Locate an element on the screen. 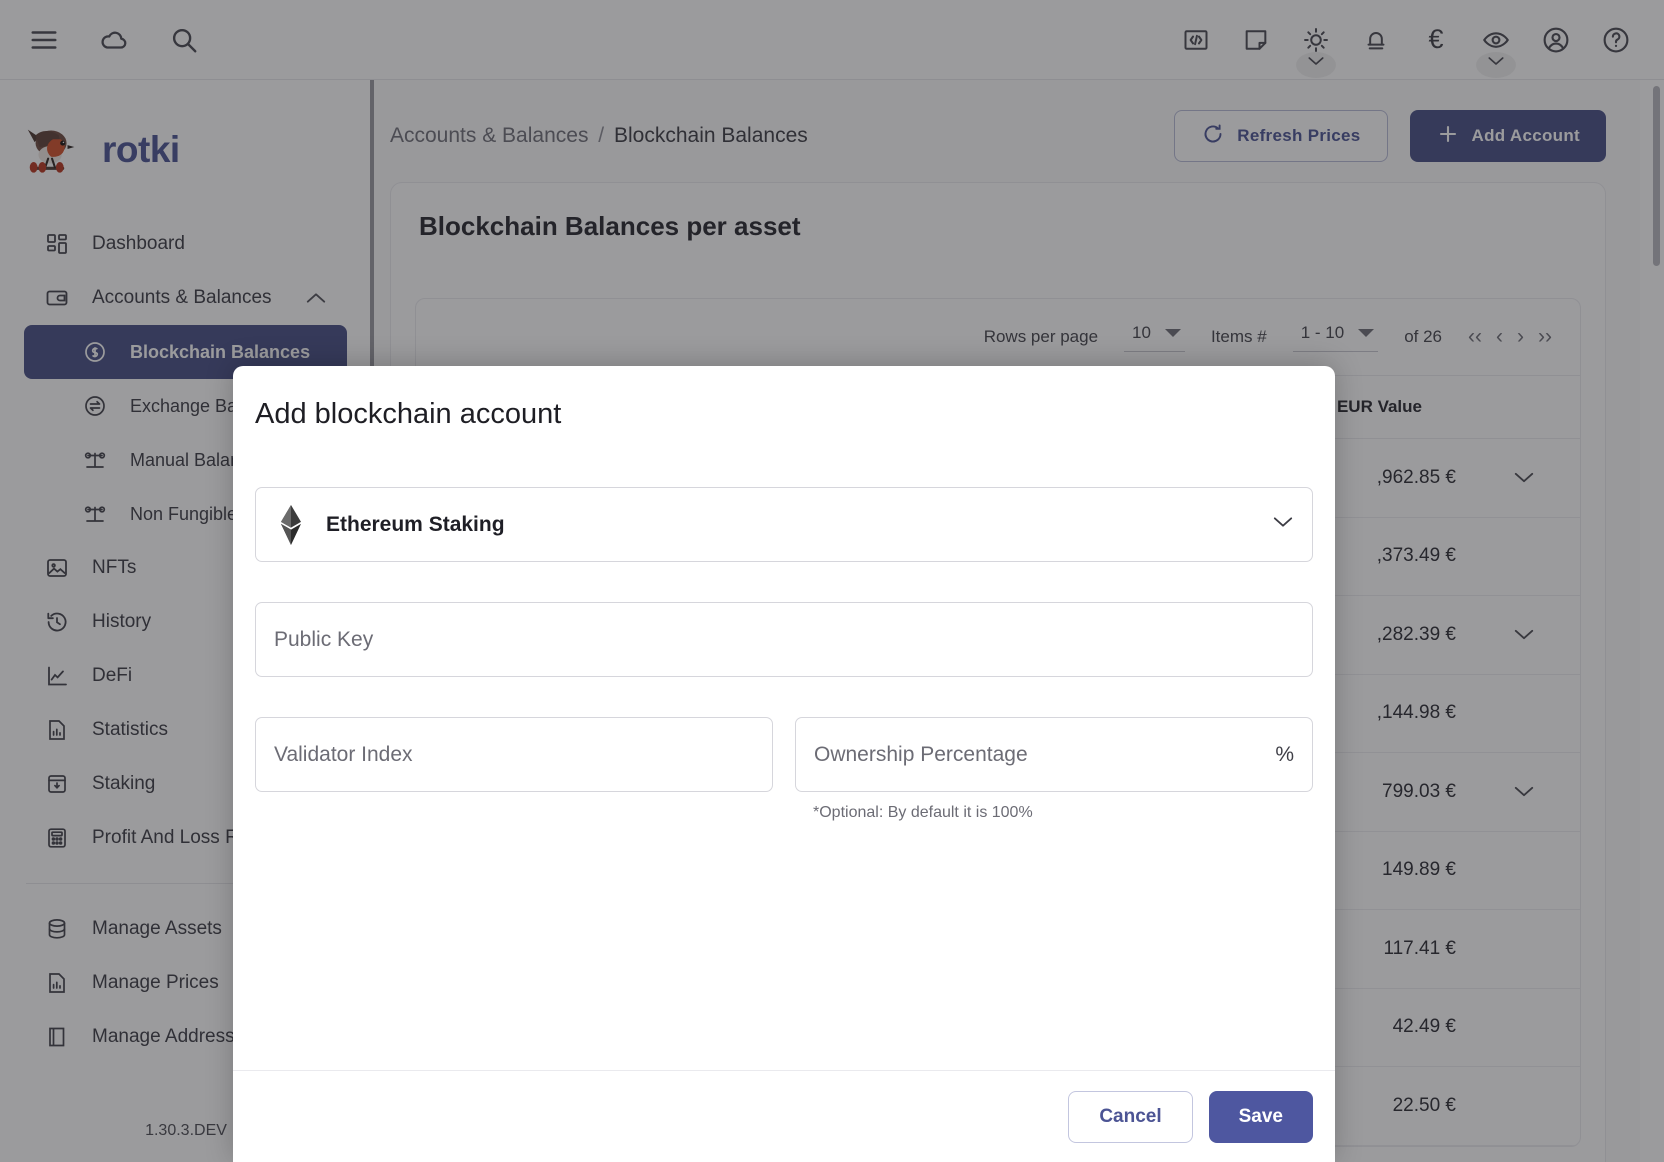 This screenshot has width=1664, height=1162. validator-index-placeholder: Validator Index is located at coordinates (343, 754).